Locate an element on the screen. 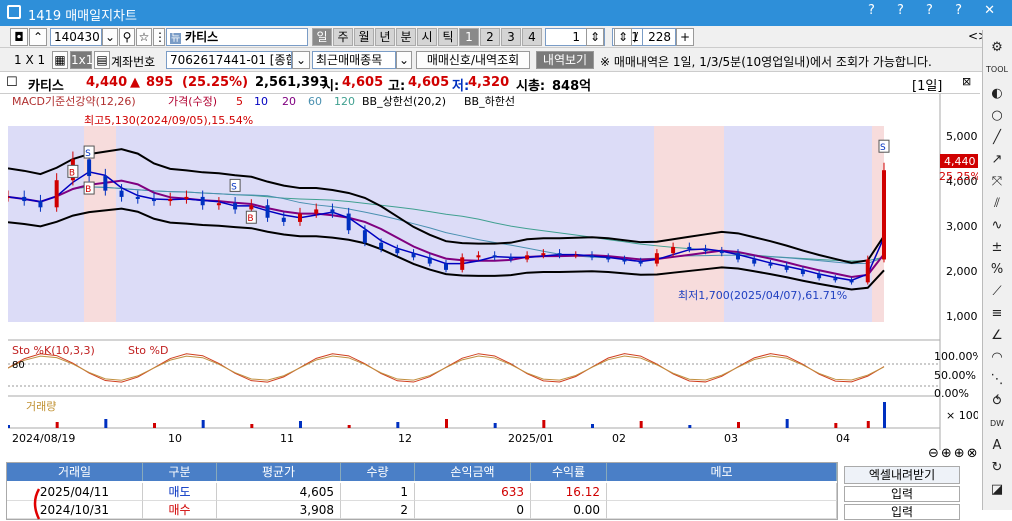 This screenshot has height=521, width=1012. close-panel-icon: ⊠ is located at coordinates (966, 81).